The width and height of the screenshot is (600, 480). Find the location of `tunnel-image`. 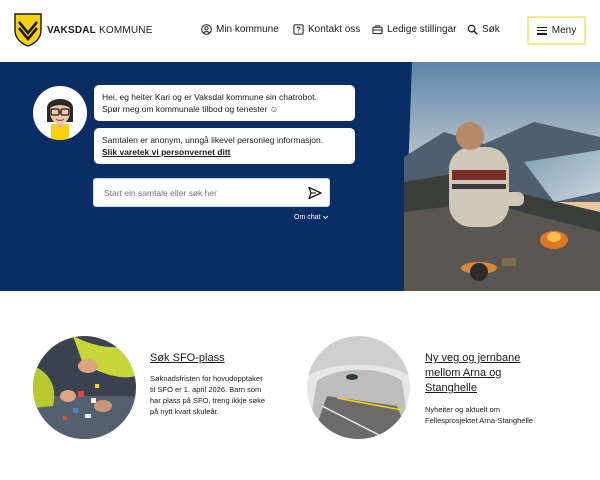

tunnel-image is located at coordinates (358, 387).